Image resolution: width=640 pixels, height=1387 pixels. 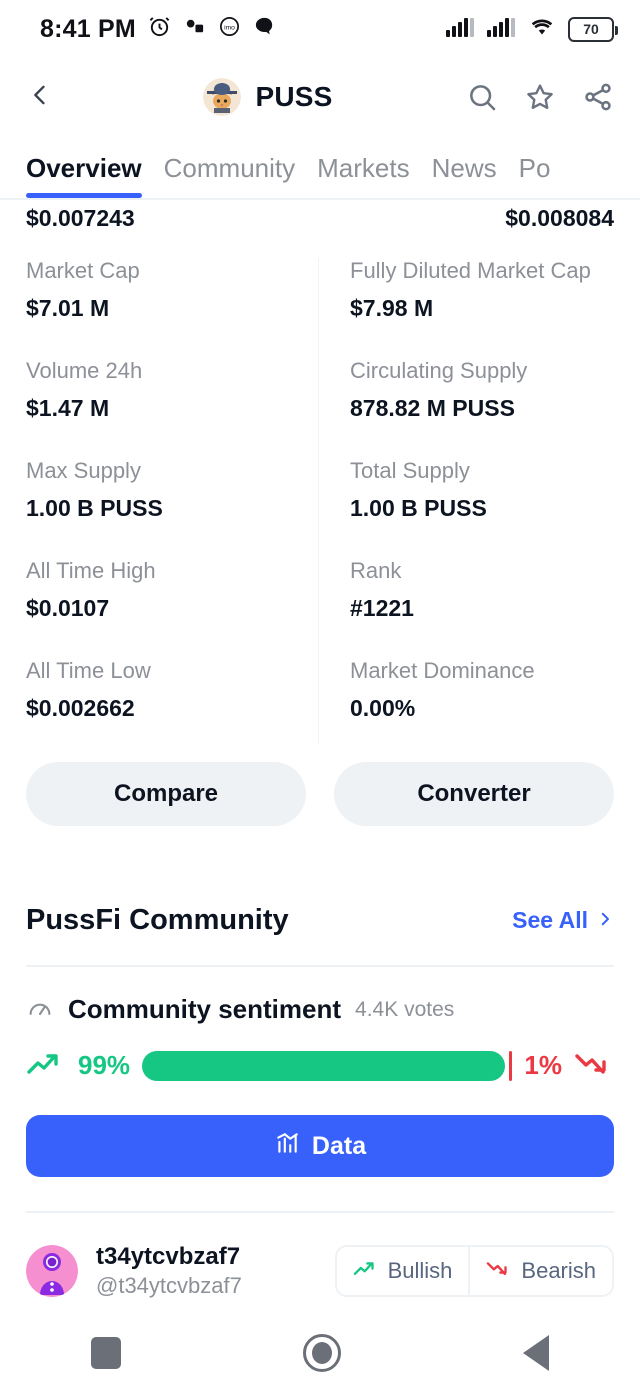 I want to click on sentiment-bar, so click(x=327, y=1065).